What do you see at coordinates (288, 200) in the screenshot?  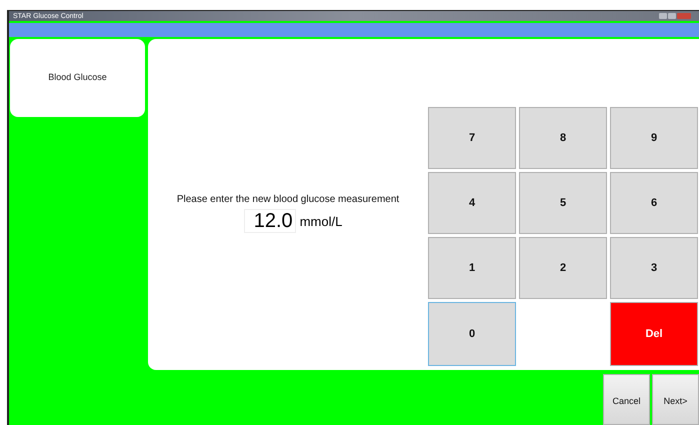 I see `prompt-text: Please enter the new blood glucose measurement` at bounding box center [288, 200].